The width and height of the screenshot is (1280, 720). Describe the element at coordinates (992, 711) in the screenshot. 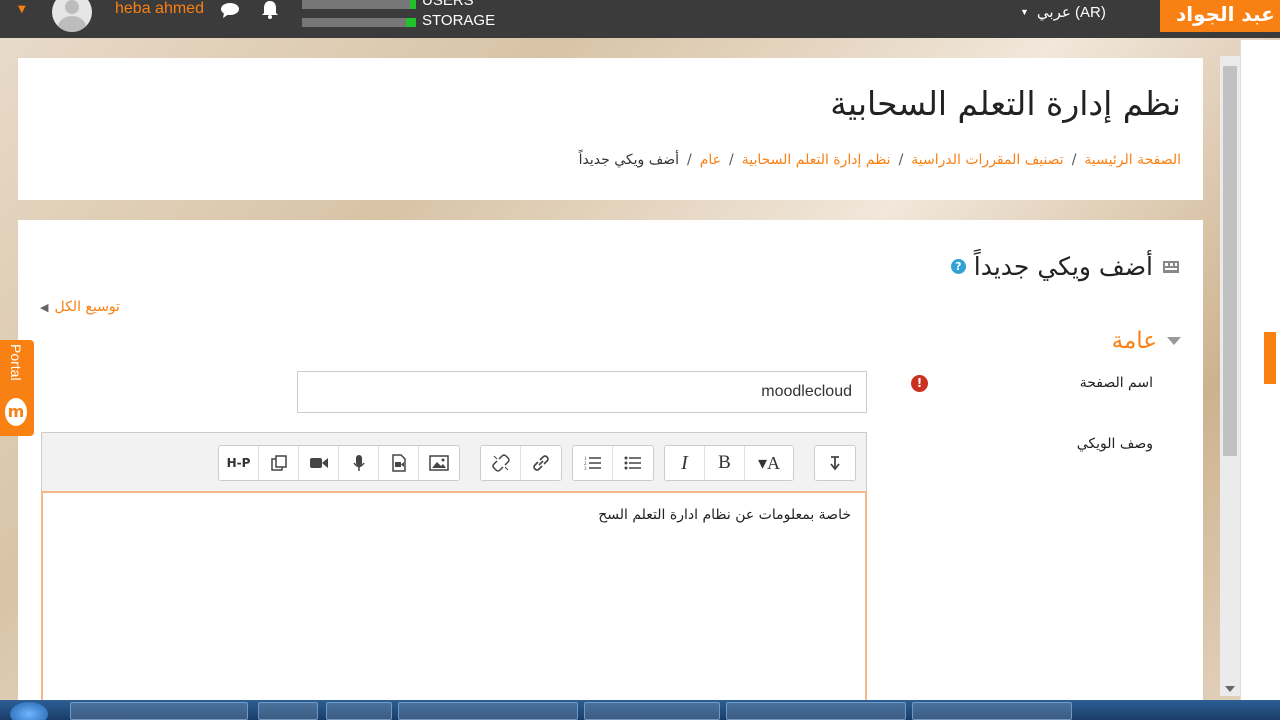

I see `taskbar-recorder` at that location.